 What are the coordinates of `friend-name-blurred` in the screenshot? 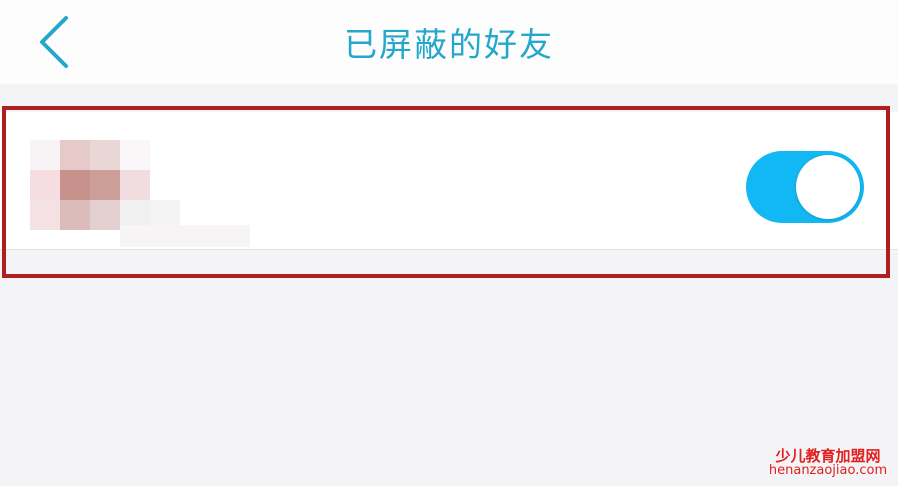 It's located at (185, 236).